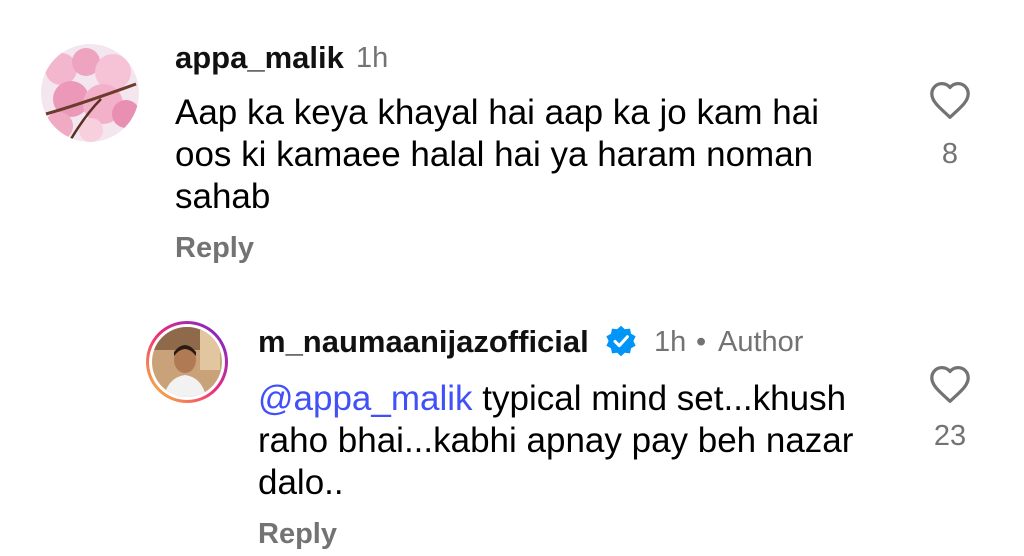  What do you see at coordinates (365, 398) in the screenshot?
I see `mention-link: @appa_malik` at bounding box center [365, 398].